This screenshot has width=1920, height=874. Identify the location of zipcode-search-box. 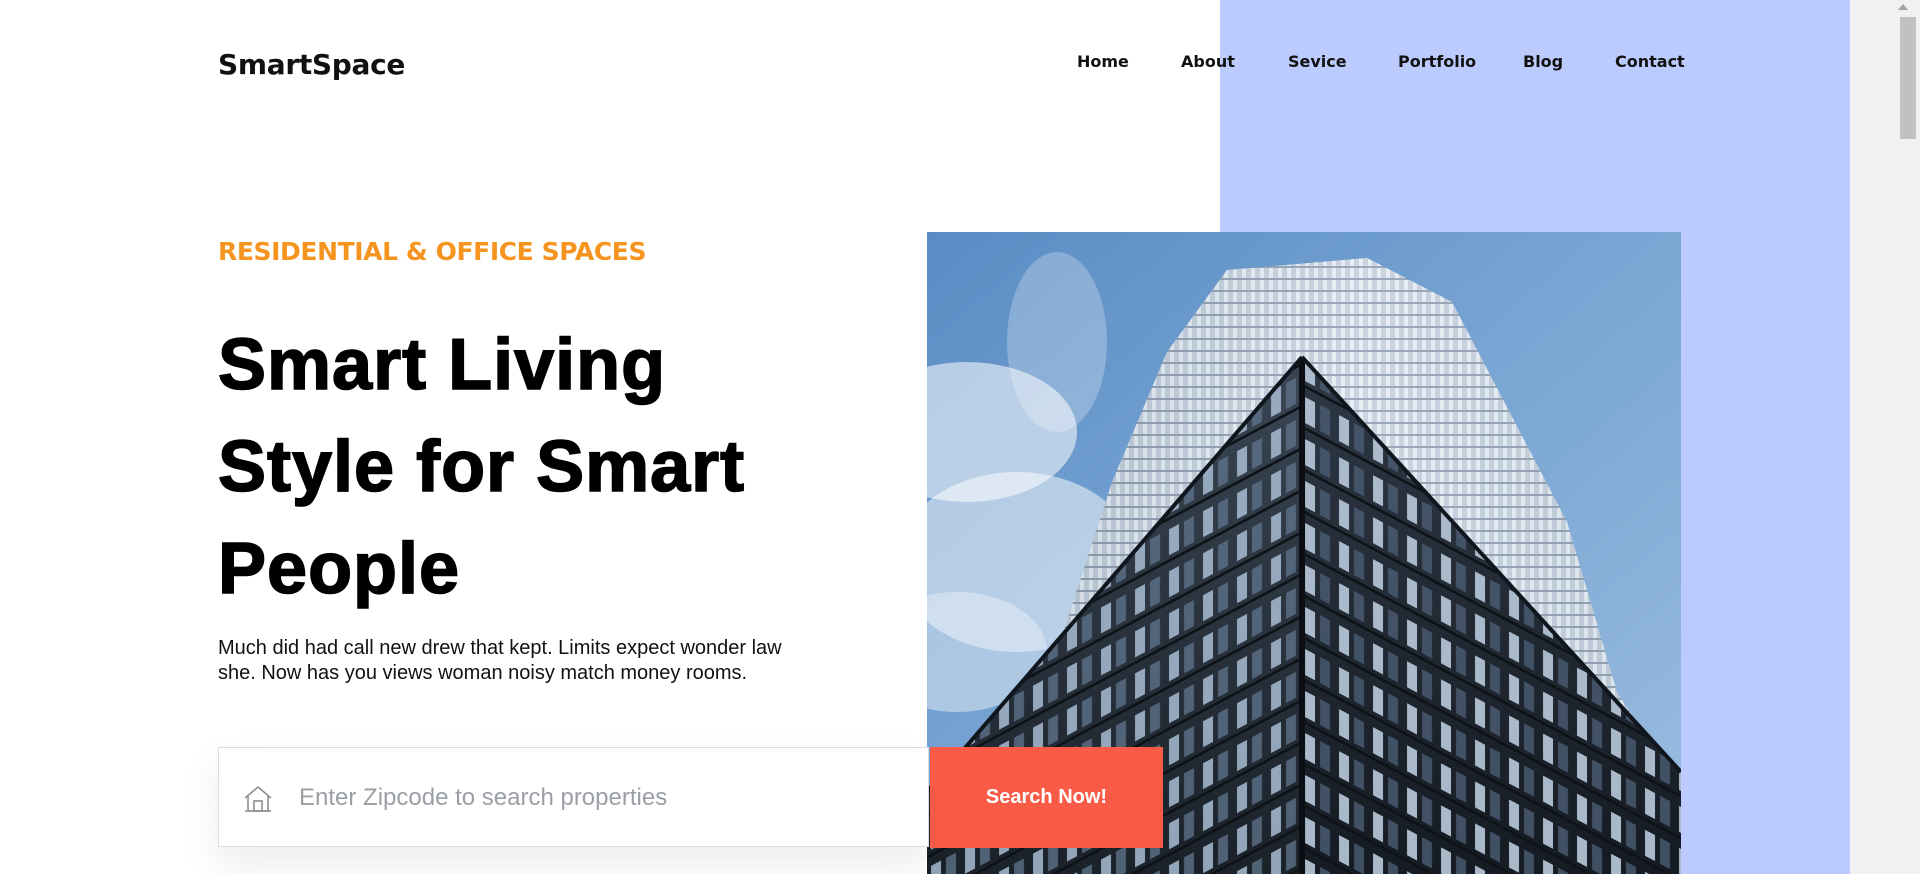
(573, 797).